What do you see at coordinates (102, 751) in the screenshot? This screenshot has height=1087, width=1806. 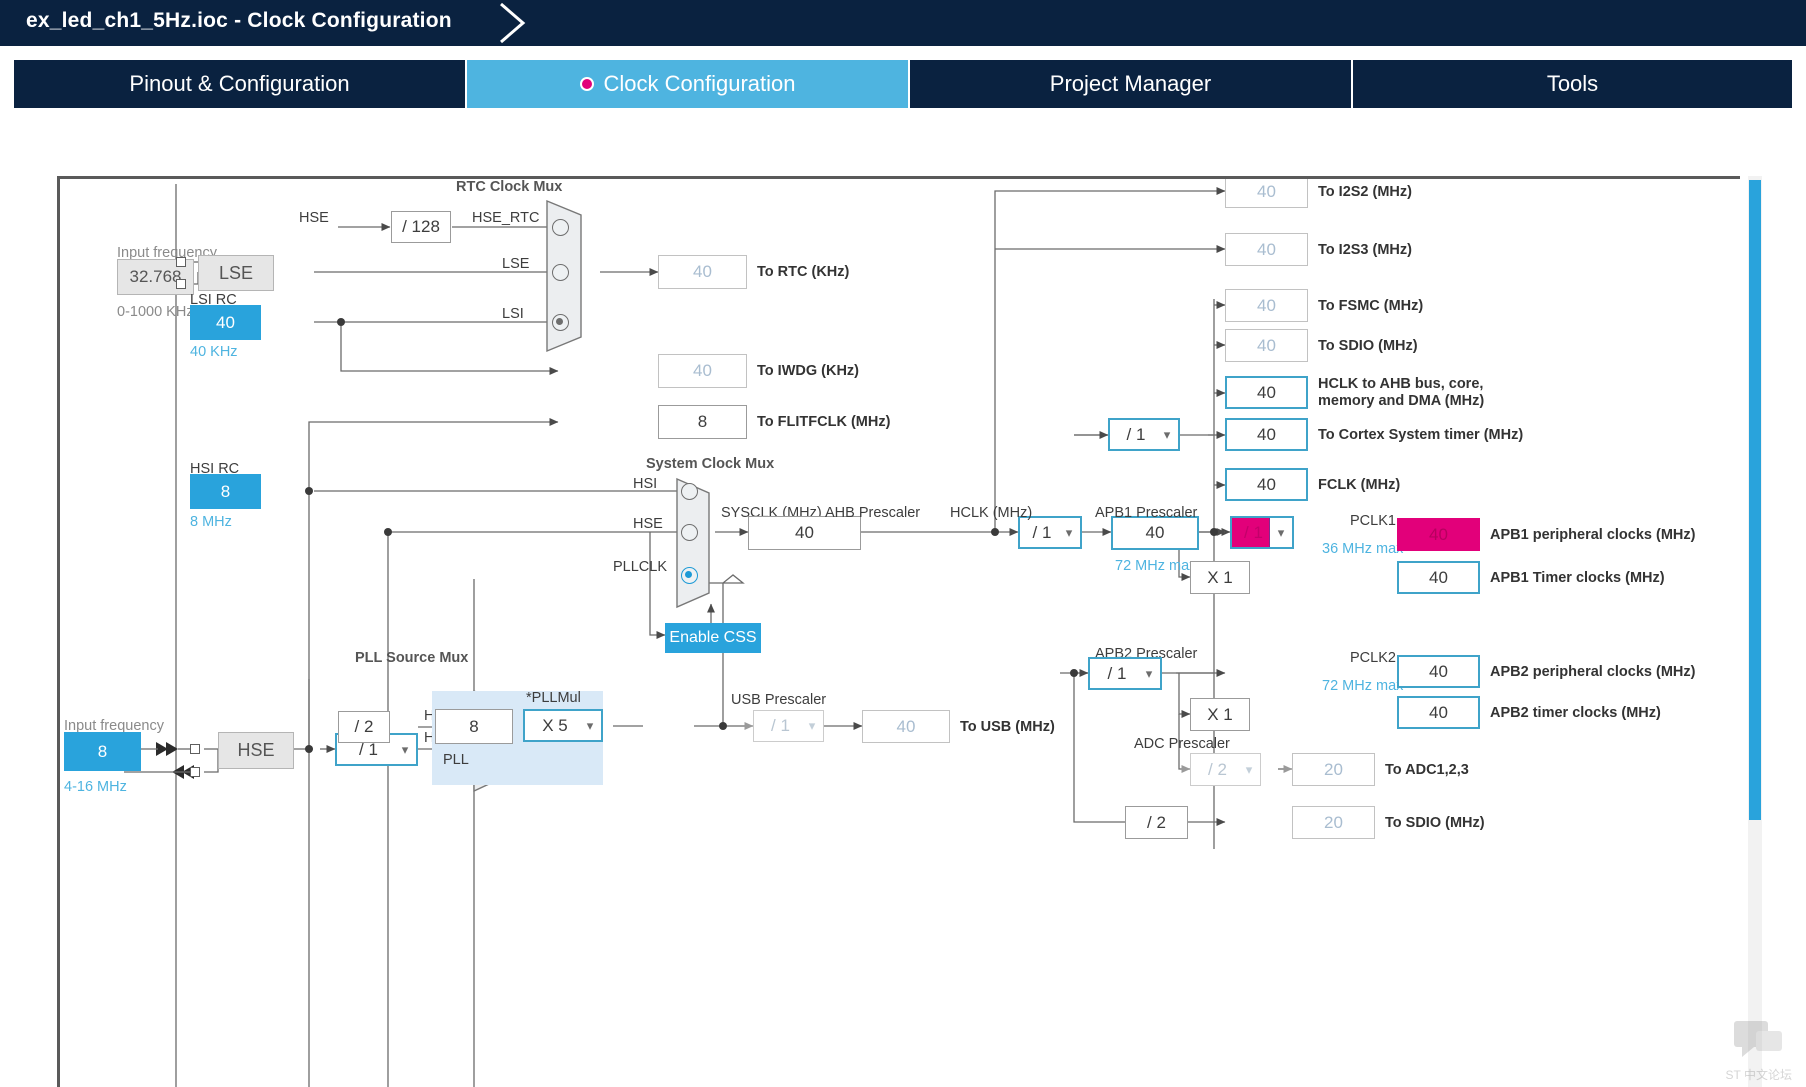 I see `hse-input-frequency-field: 8` at bounding box center [102, 751].